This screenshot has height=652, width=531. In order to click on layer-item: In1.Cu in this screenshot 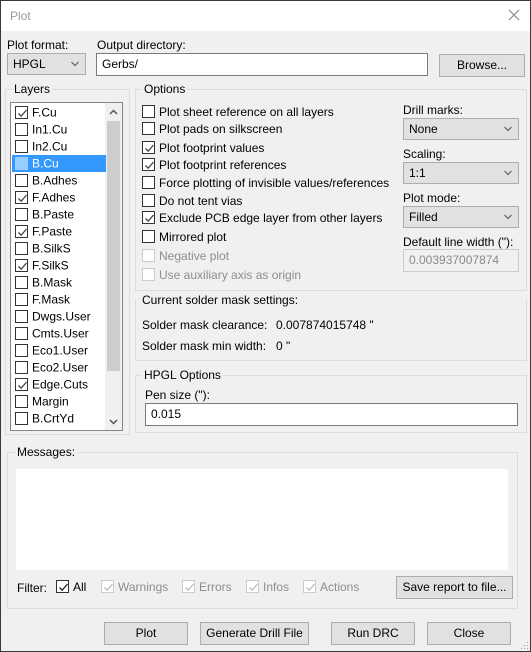, I will do `click(59, 129)`.